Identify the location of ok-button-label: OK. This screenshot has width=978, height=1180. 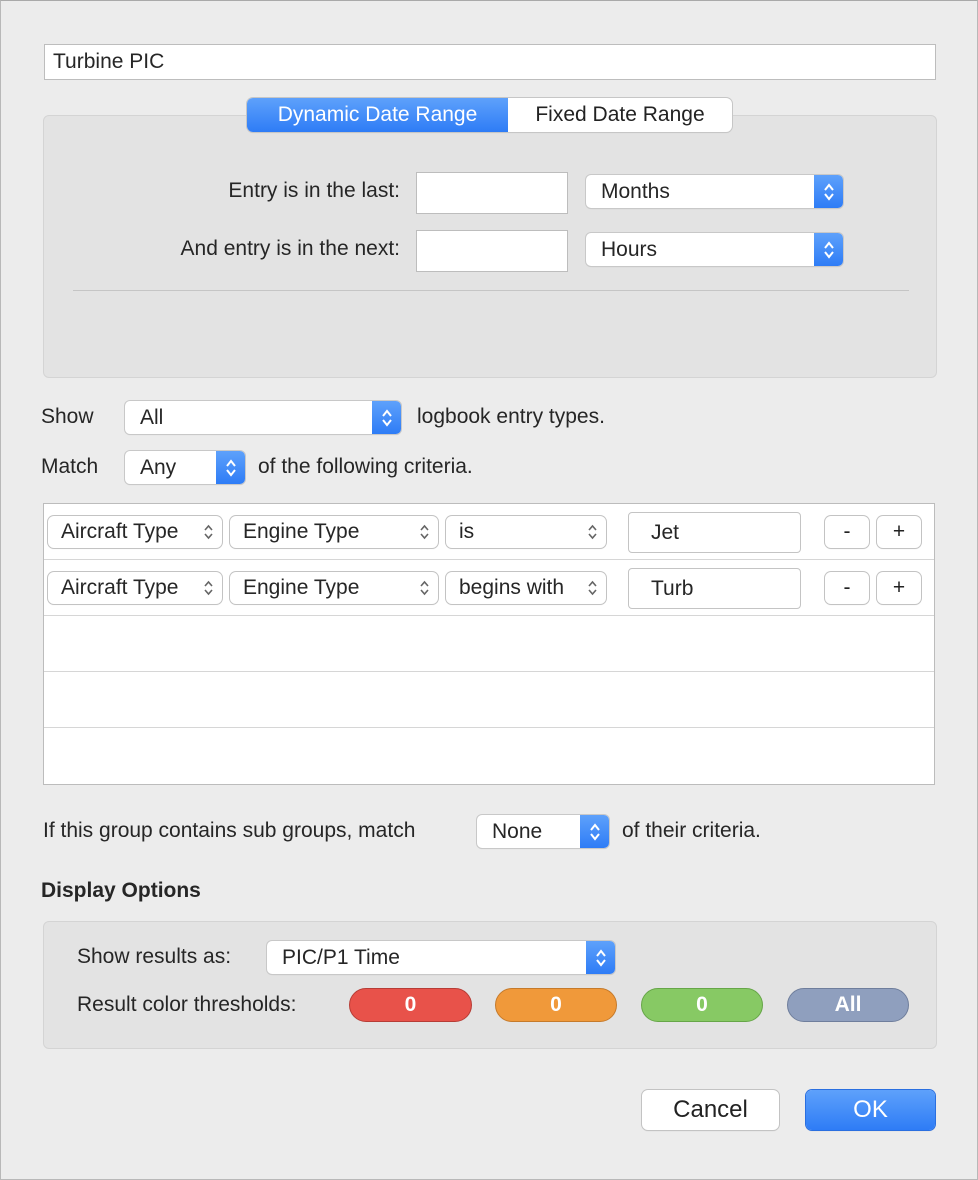
(870, 1109).